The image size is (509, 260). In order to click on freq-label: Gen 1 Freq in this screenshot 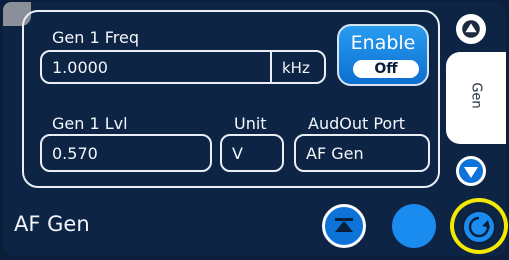, I will do `click(95, 37)`.